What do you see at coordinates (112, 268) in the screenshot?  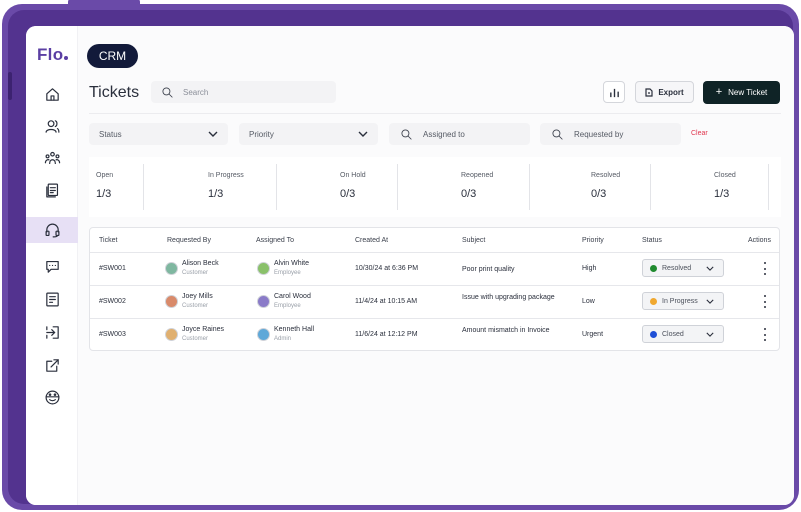 I see `ticket-id: #SW001` at bounding box center [112, 268].